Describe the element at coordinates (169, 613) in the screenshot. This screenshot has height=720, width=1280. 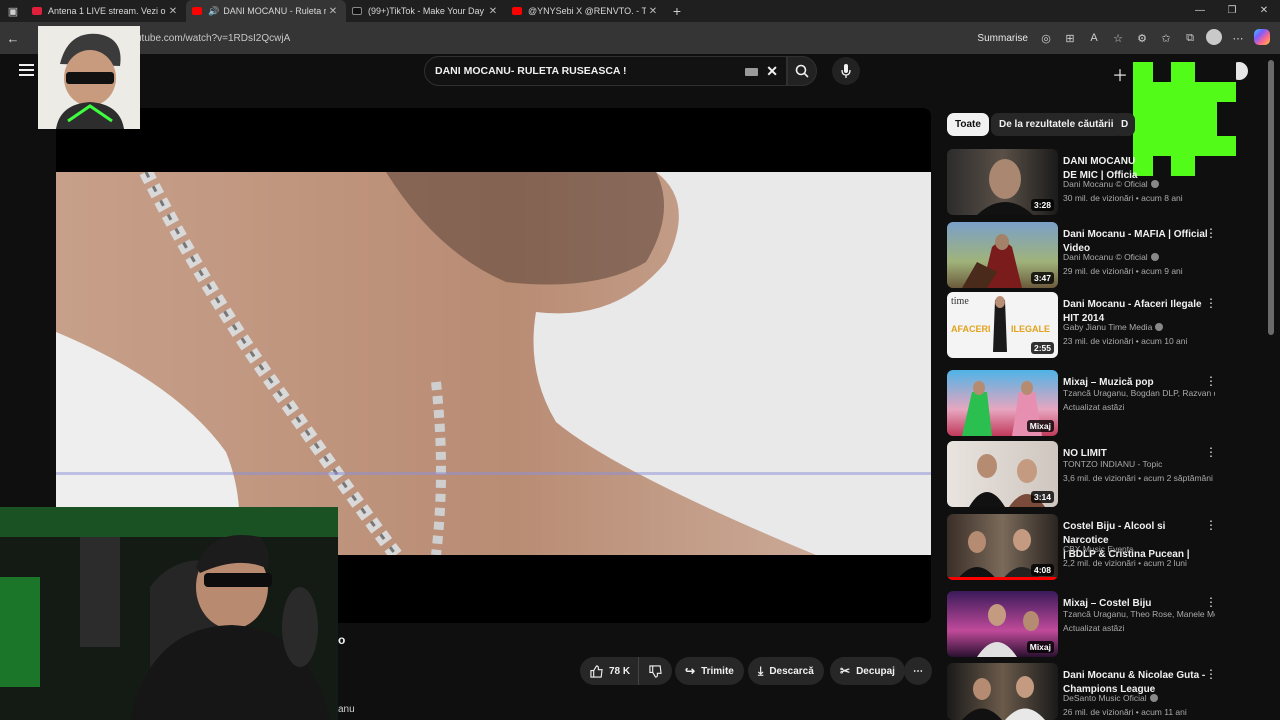
I see `webcam-overlay` at that location.